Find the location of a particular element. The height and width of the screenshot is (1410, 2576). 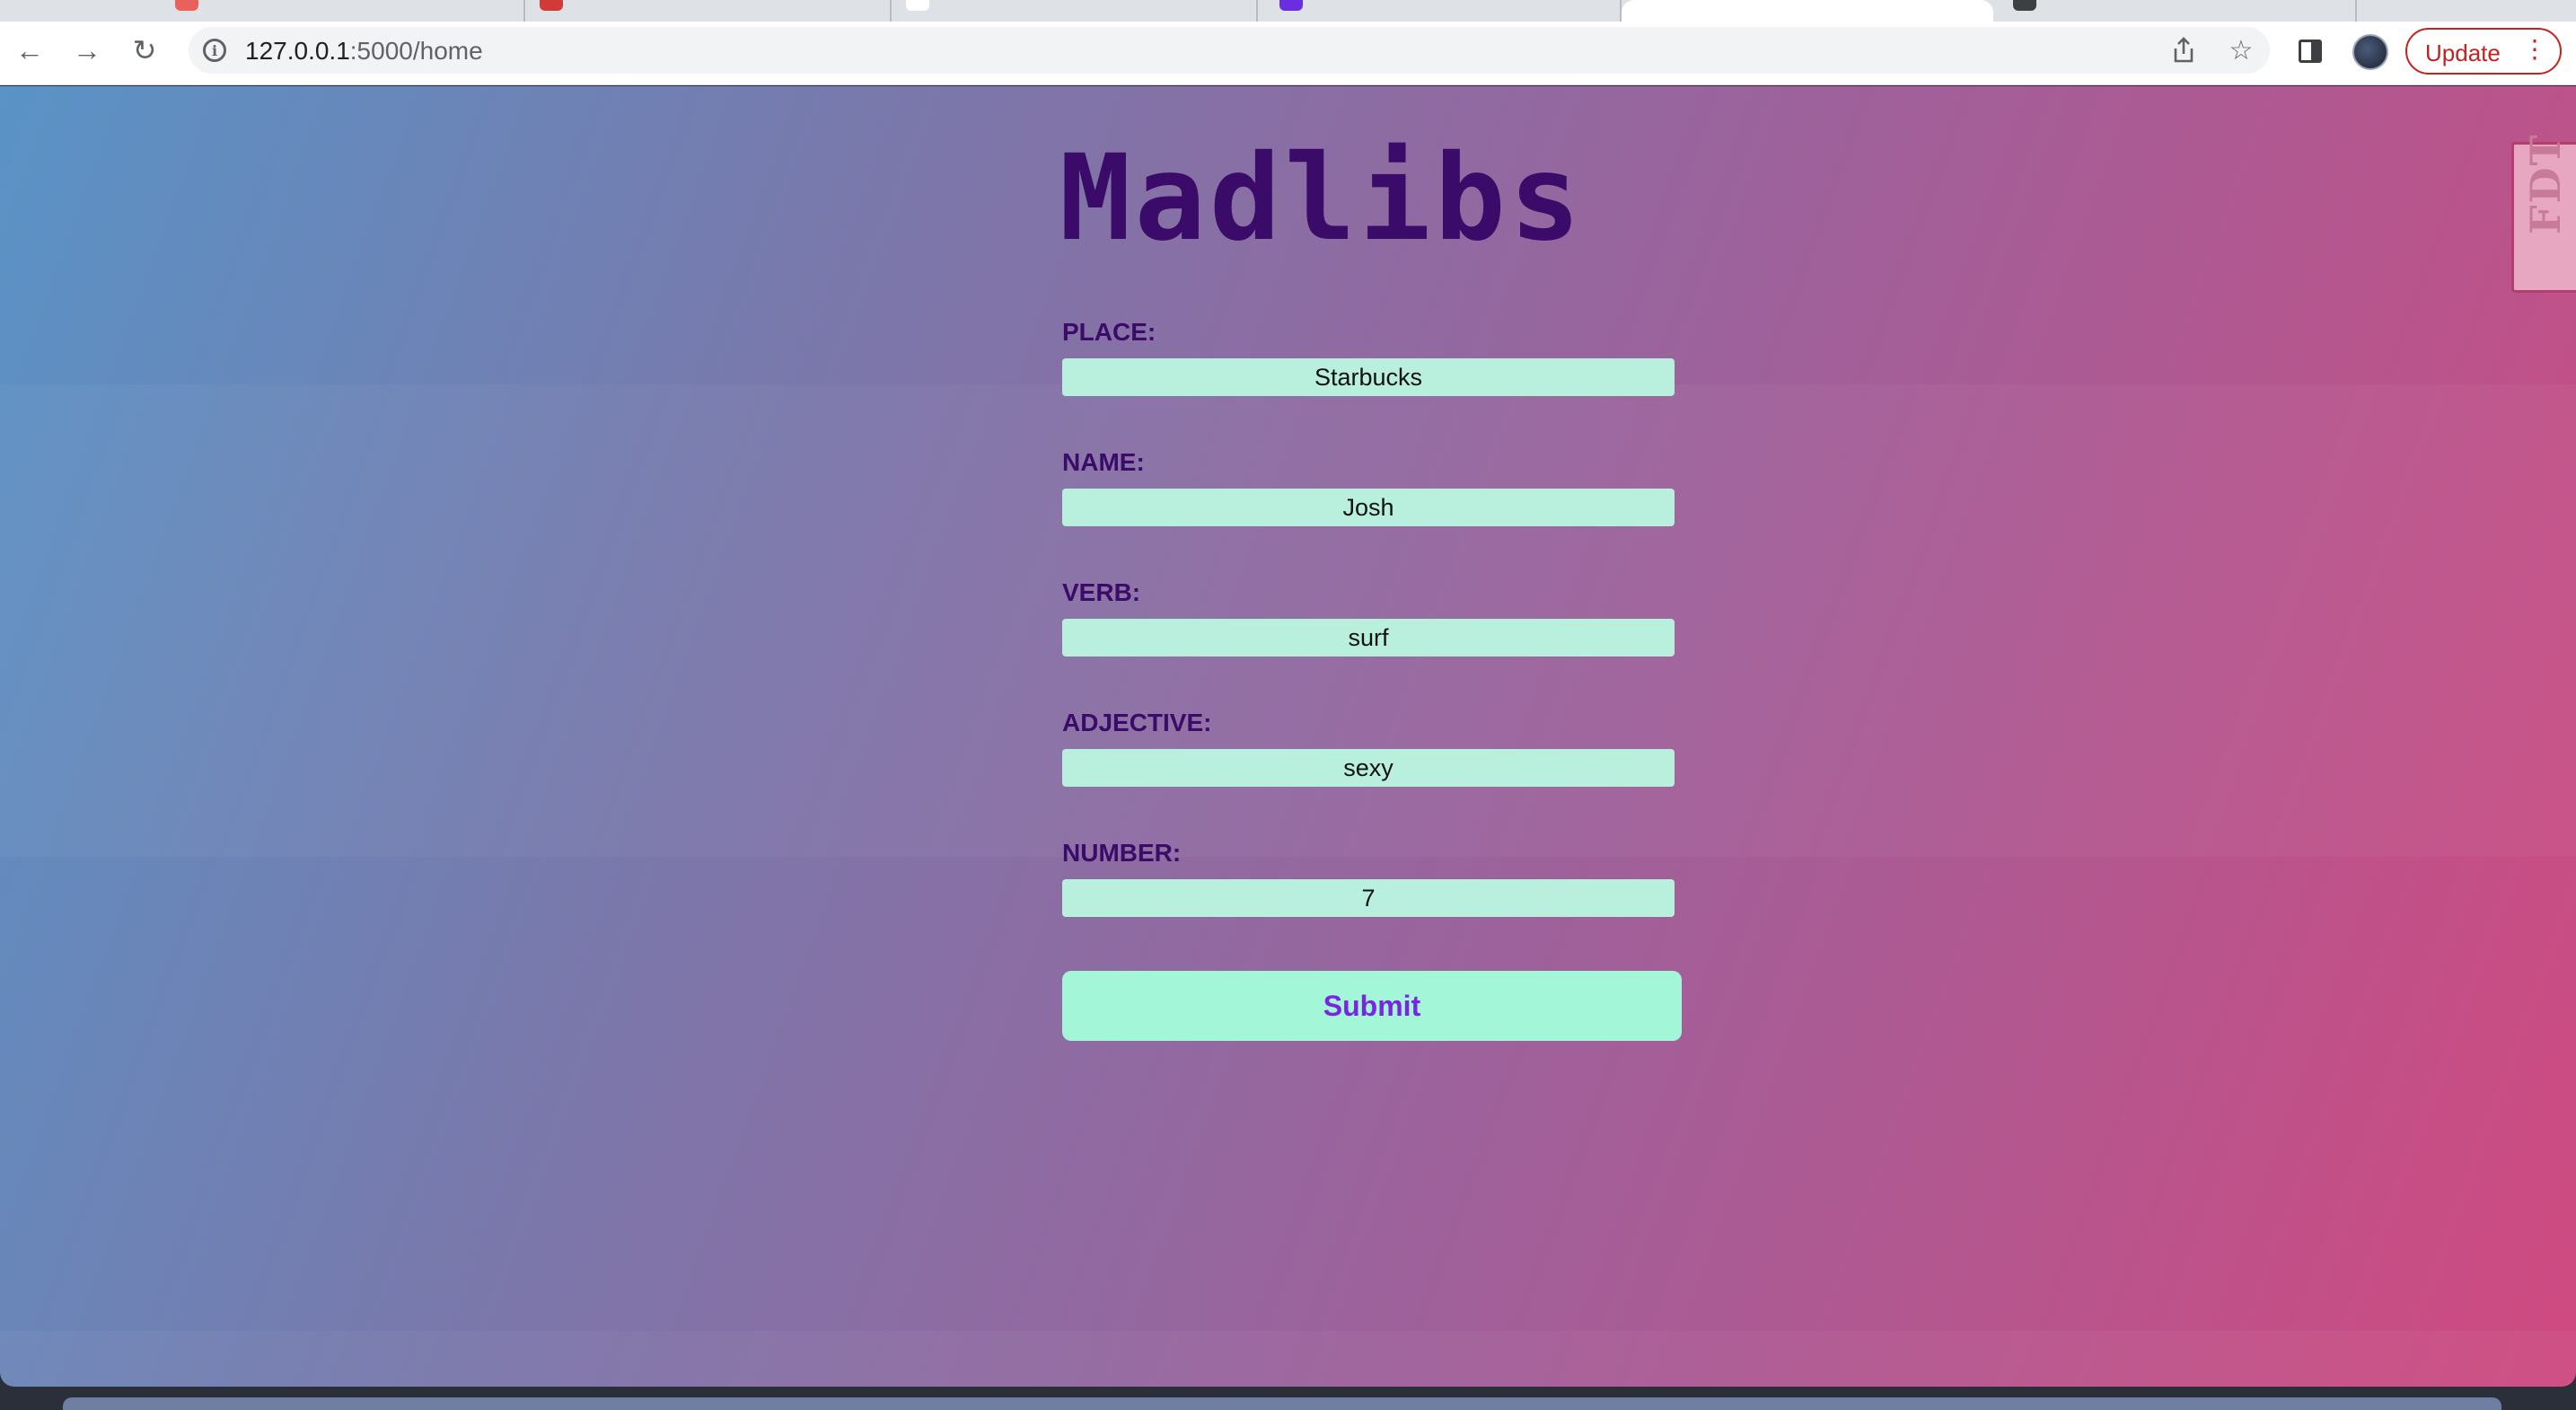

url-text: 127.0.0.1:5000/home is located at coordinates (364, 51).